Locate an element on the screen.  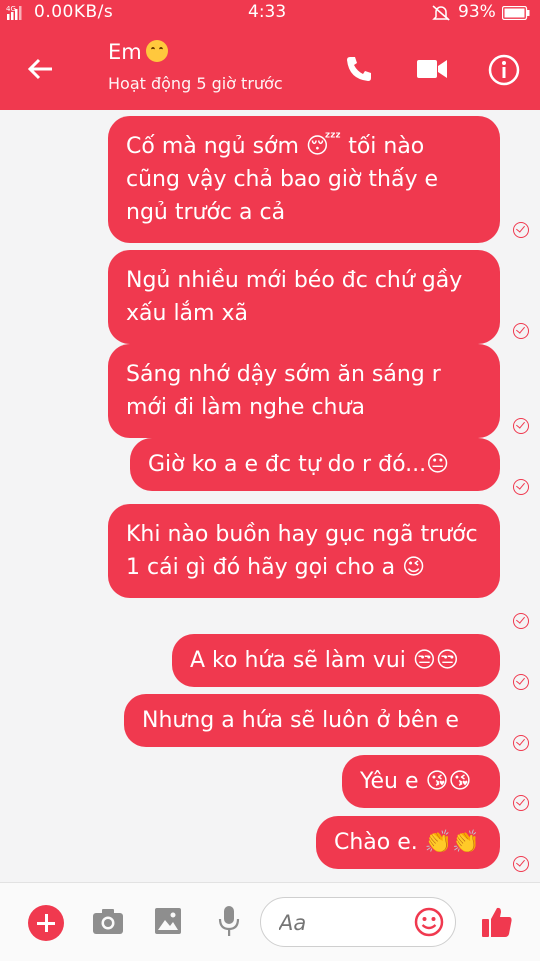
back-arrow-icon is located at coordinates (41, 69).